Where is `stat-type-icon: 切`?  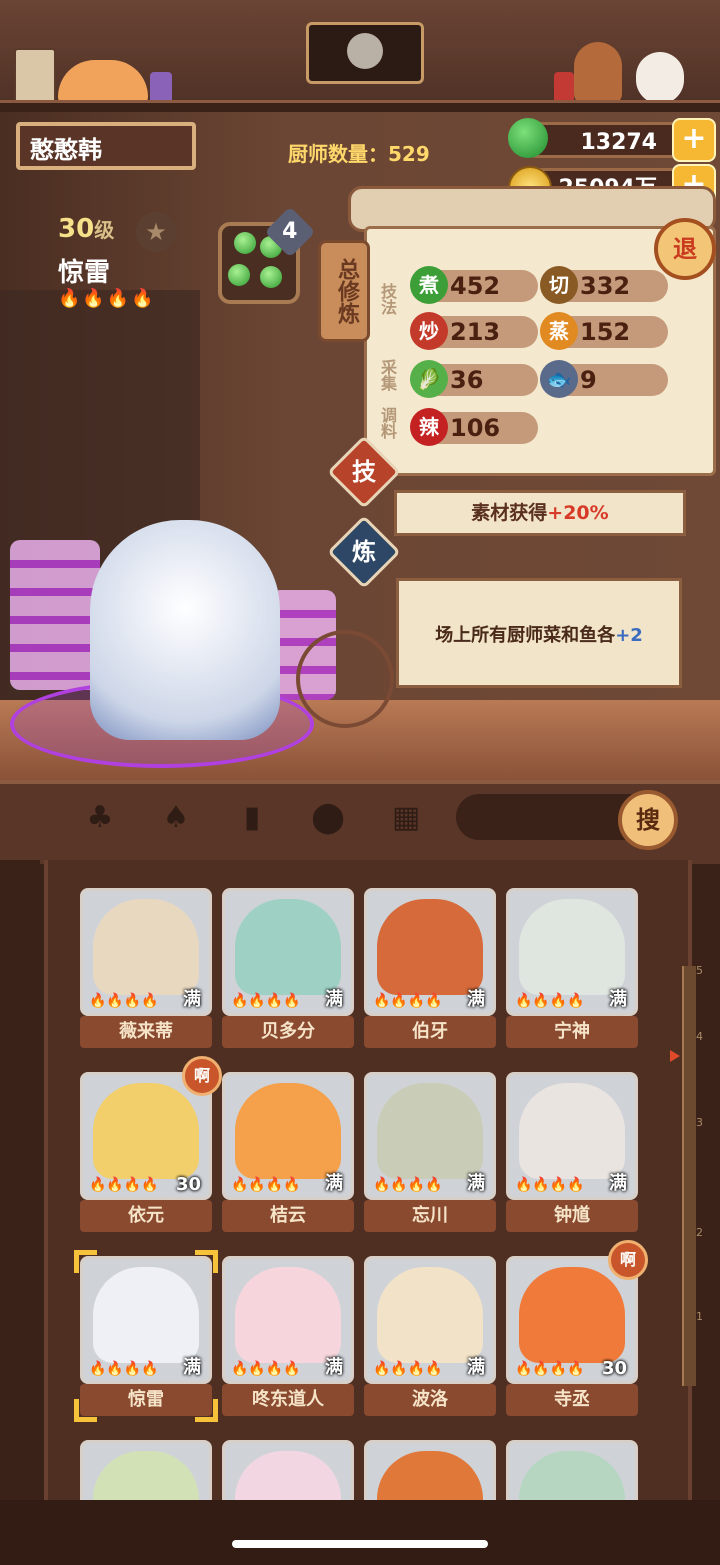 stat-type-icon: 切 is located at coordinates (559, 285).